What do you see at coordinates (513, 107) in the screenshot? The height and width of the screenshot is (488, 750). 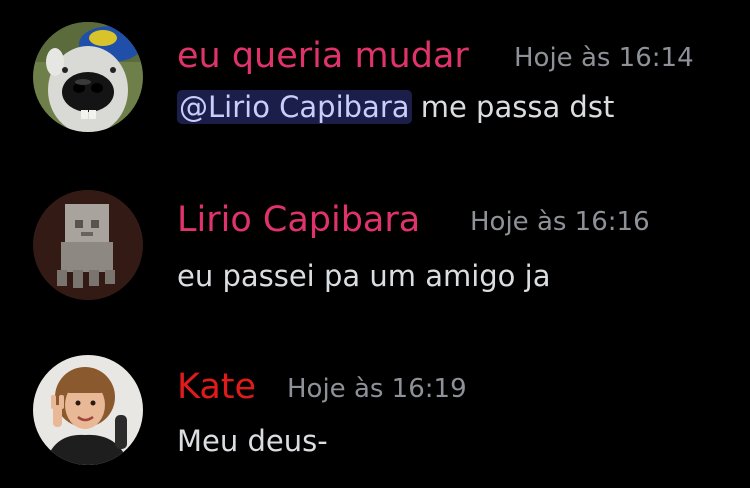 I see `message-text: me passa dst` at bounding box center [513, 107].